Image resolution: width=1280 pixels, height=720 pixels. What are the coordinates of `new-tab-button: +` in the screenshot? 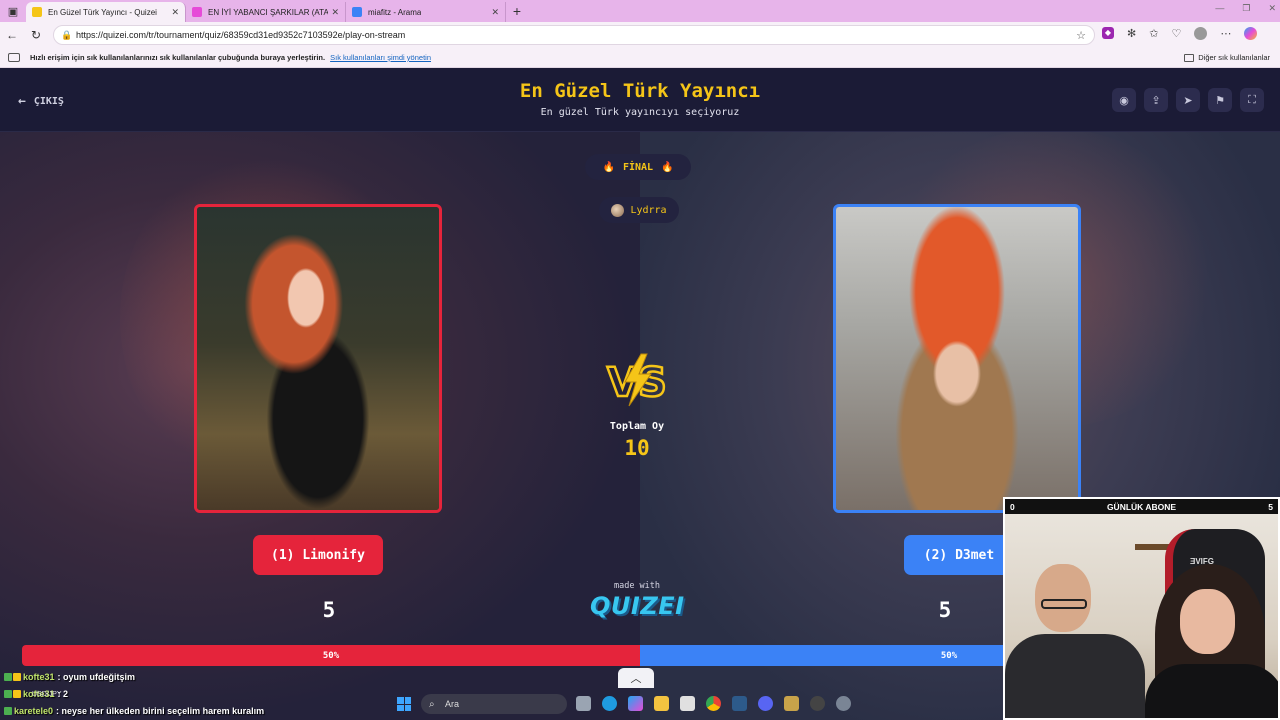 It's located at (517, 11).